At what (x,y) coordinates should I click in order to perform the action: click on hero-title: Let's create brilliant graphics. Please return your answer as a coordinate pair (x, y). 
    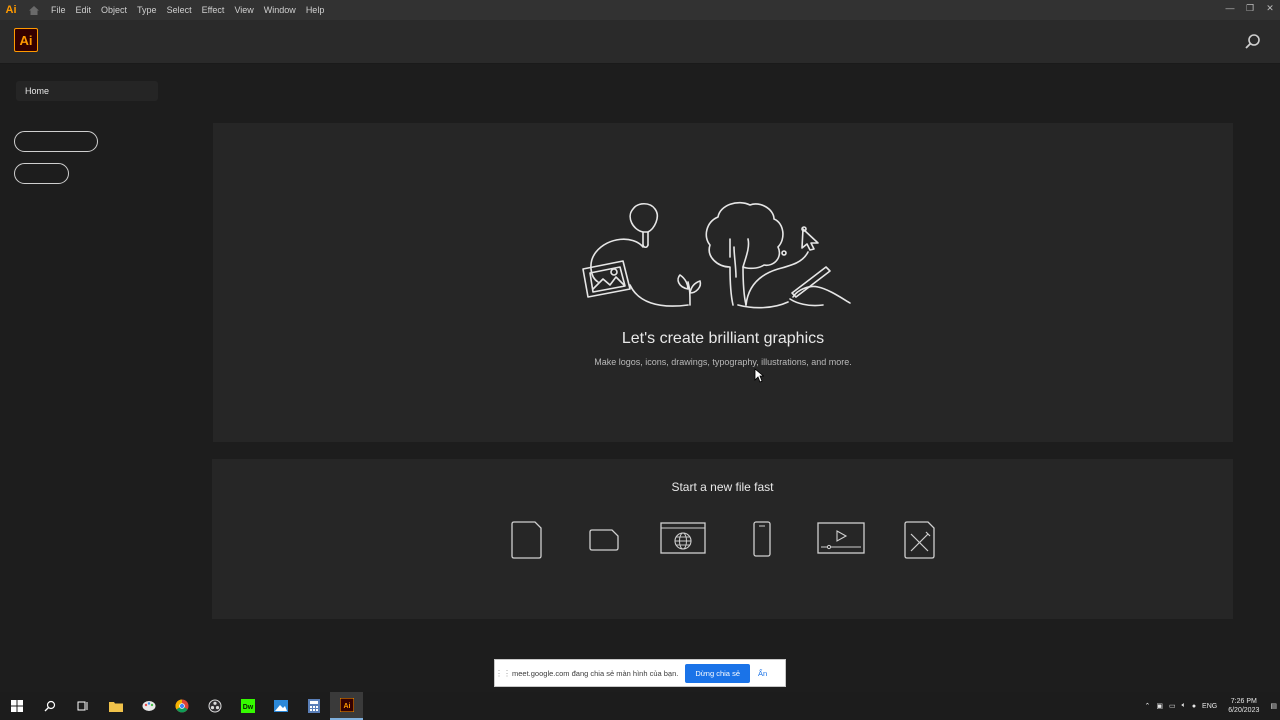
    Looking at the image, I should click on (723, 338).